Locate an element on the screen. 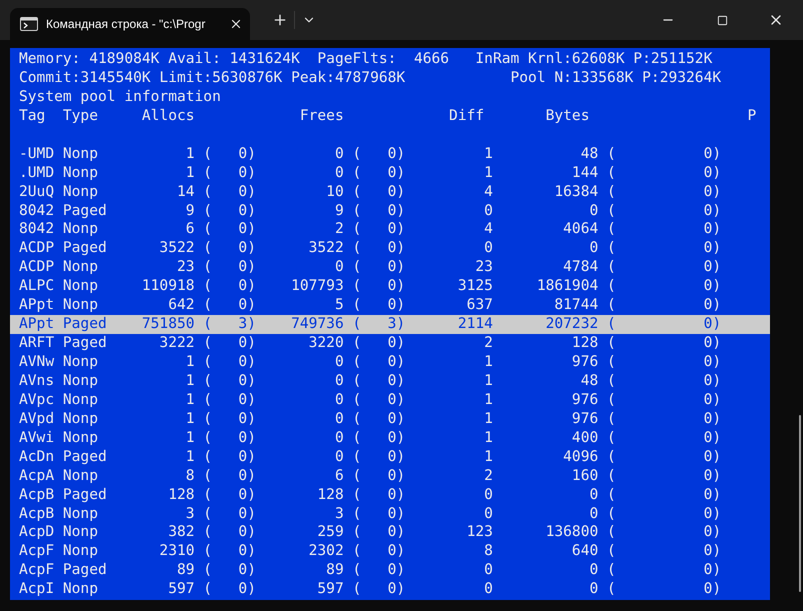 Image resolution: width=803 pixels, height=611 pixels. pool-row: AcpF Nonp 2310 ( 0) 2302 ( 0) 8 640 ( 0) is located at coordinates (390, 552).